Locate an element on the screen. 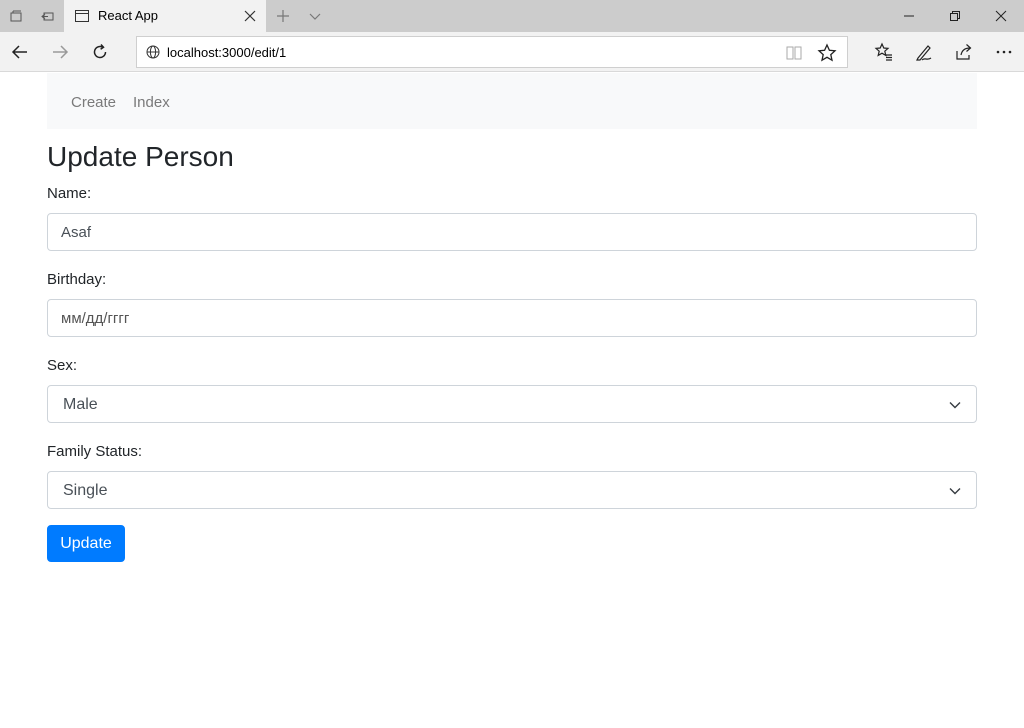  sex-selected-value: Male is located at coordinates (80, 404).